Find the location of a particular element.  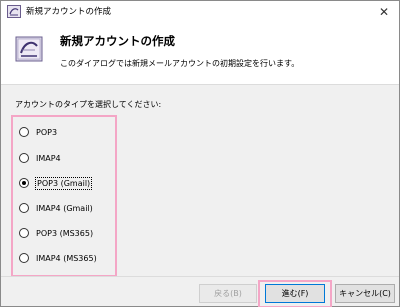

next-button: 進む(F) is located at coordinates (295, 293).